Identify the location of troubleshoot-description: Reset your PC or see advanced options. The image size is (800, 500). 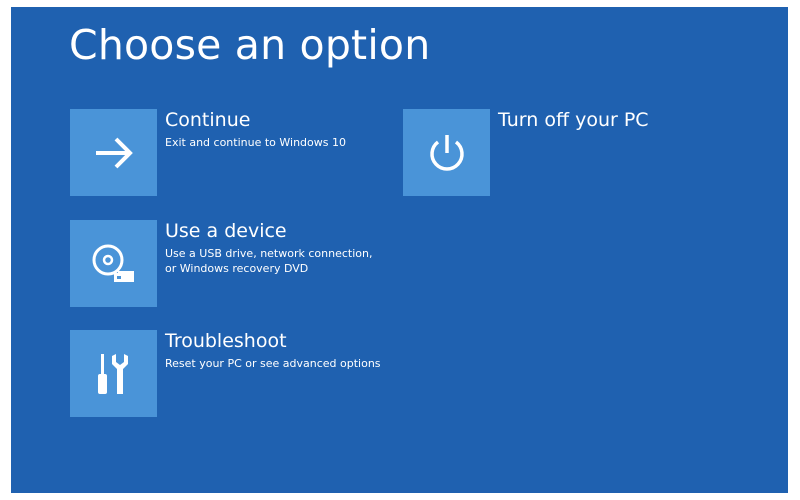
(273, 363).